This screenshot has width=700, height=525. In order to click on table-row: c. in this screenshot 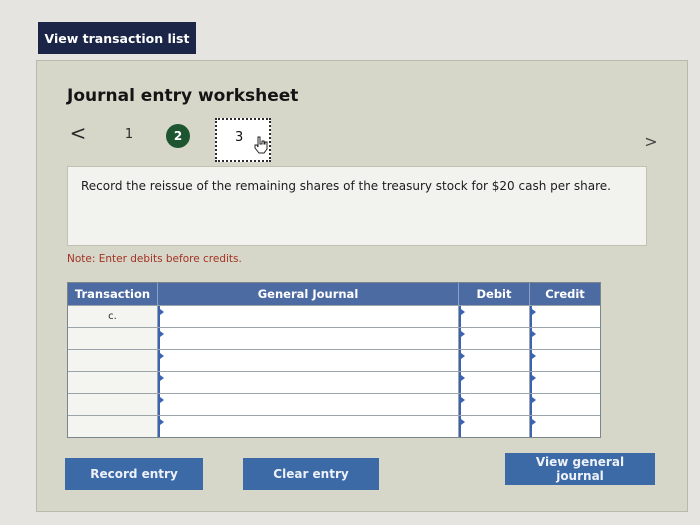, I will do `click(334, 316)`.